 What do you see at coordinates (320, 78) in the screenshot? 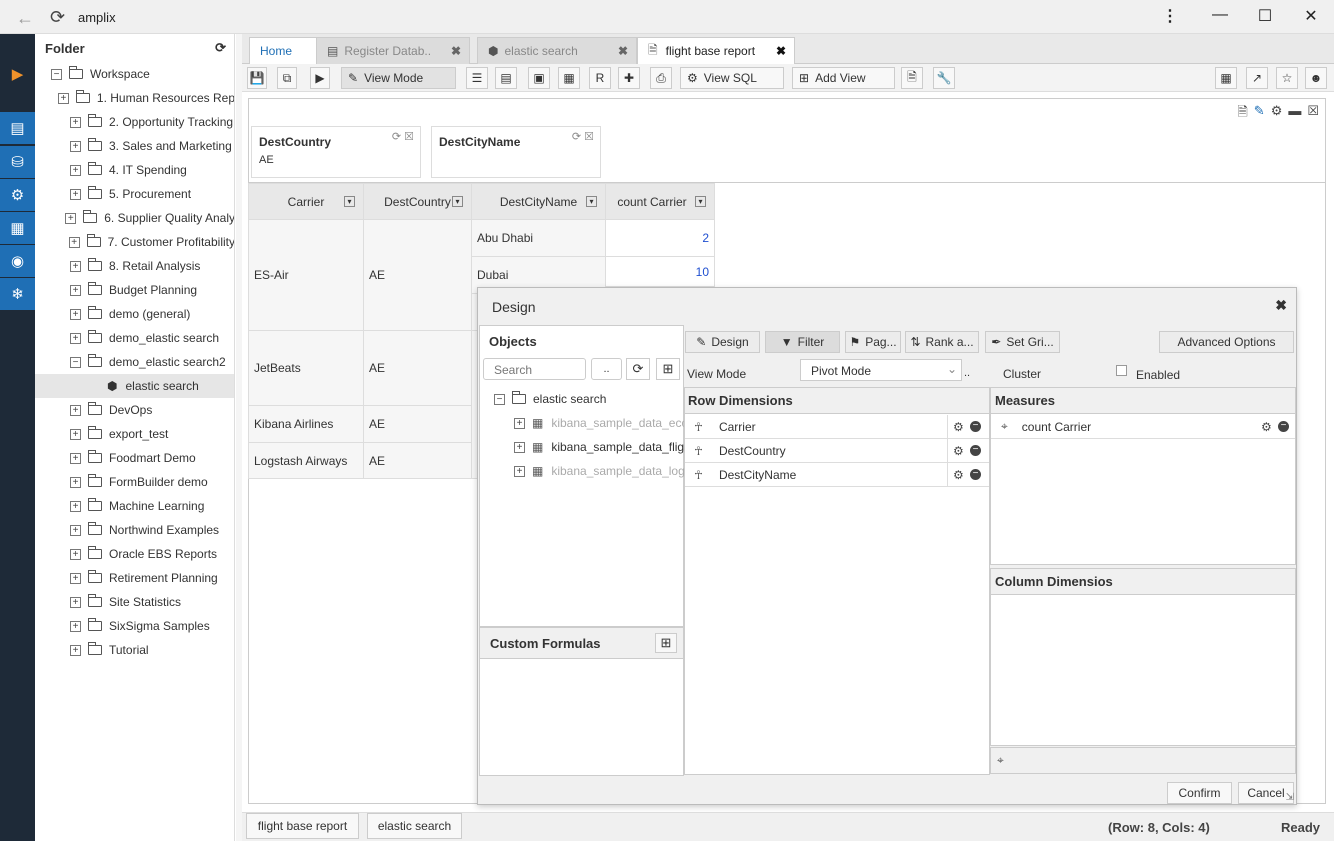
I see `run-button: ▶` at bounding box center [320, 78].